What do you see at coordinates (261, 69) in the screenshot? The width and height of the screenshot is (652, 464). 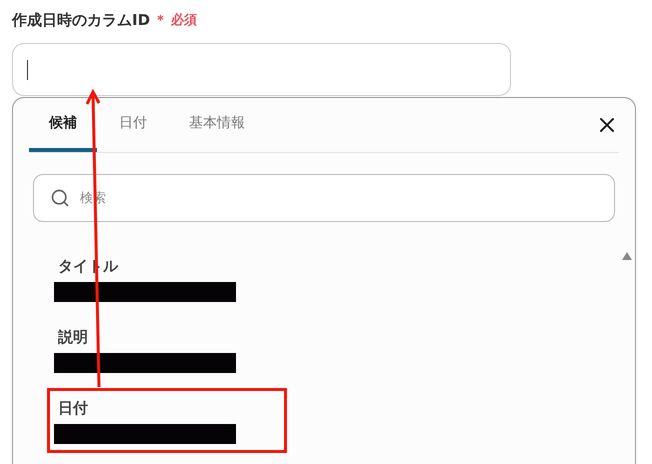 I see `column-id-input` at bounding box center [261, 69].